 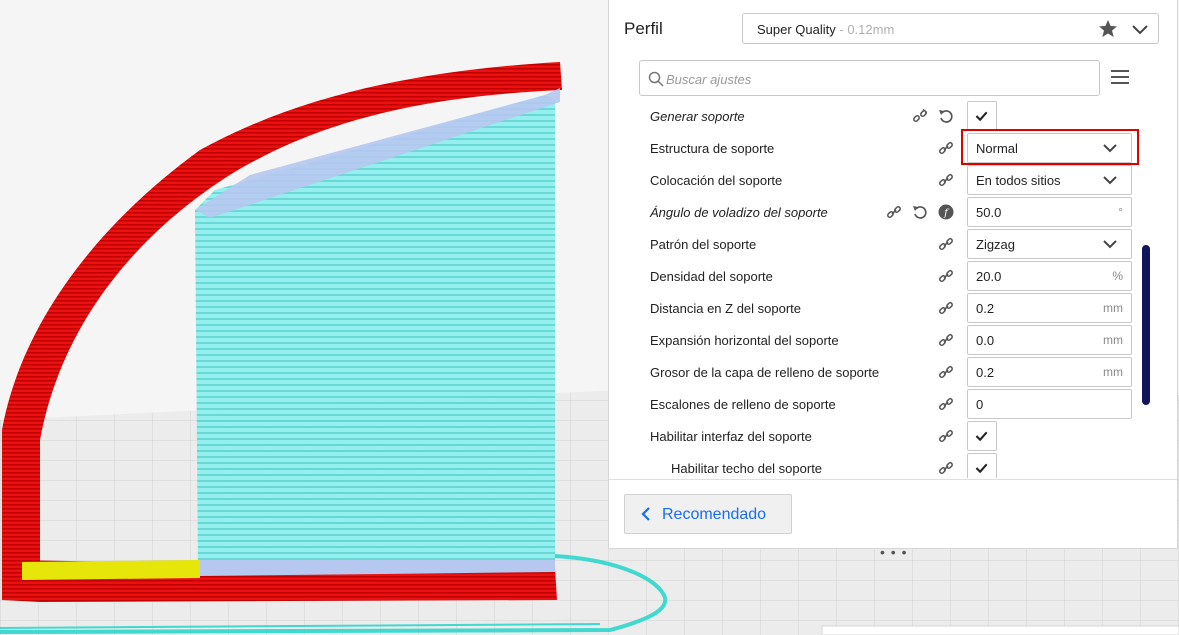 I want to click on setting-value: Zigzag, so click(x=996, y=244).